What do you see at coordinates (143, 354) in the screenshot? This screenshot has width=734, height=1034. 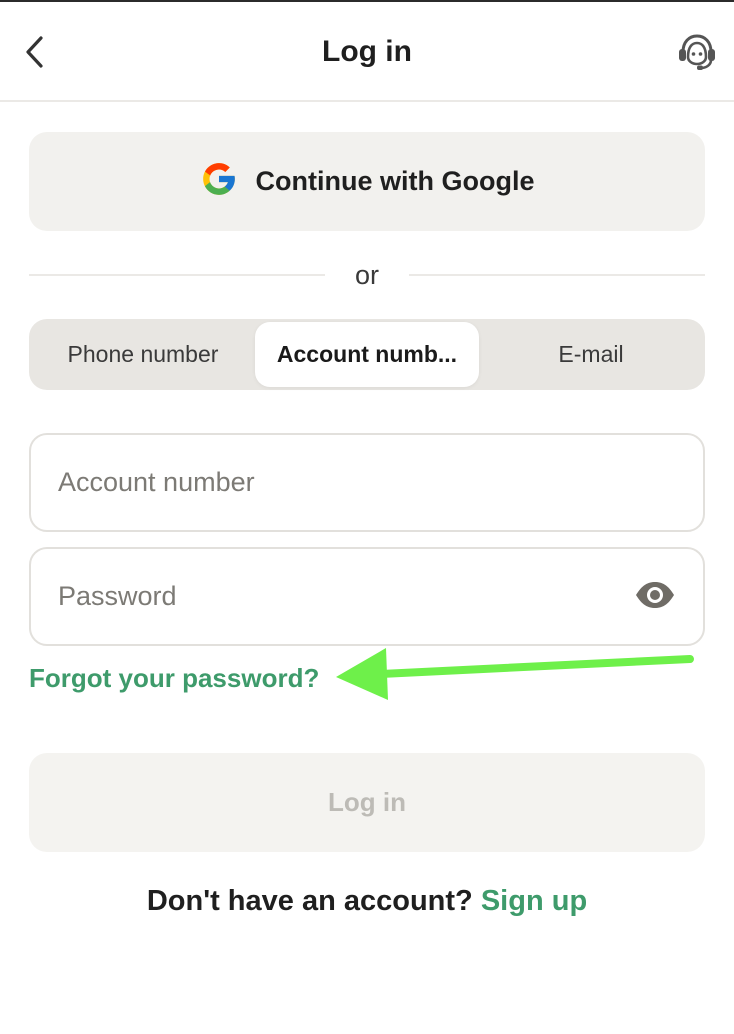 I see `tab-phone-number: Phone number` at bounding box center [143, 354].